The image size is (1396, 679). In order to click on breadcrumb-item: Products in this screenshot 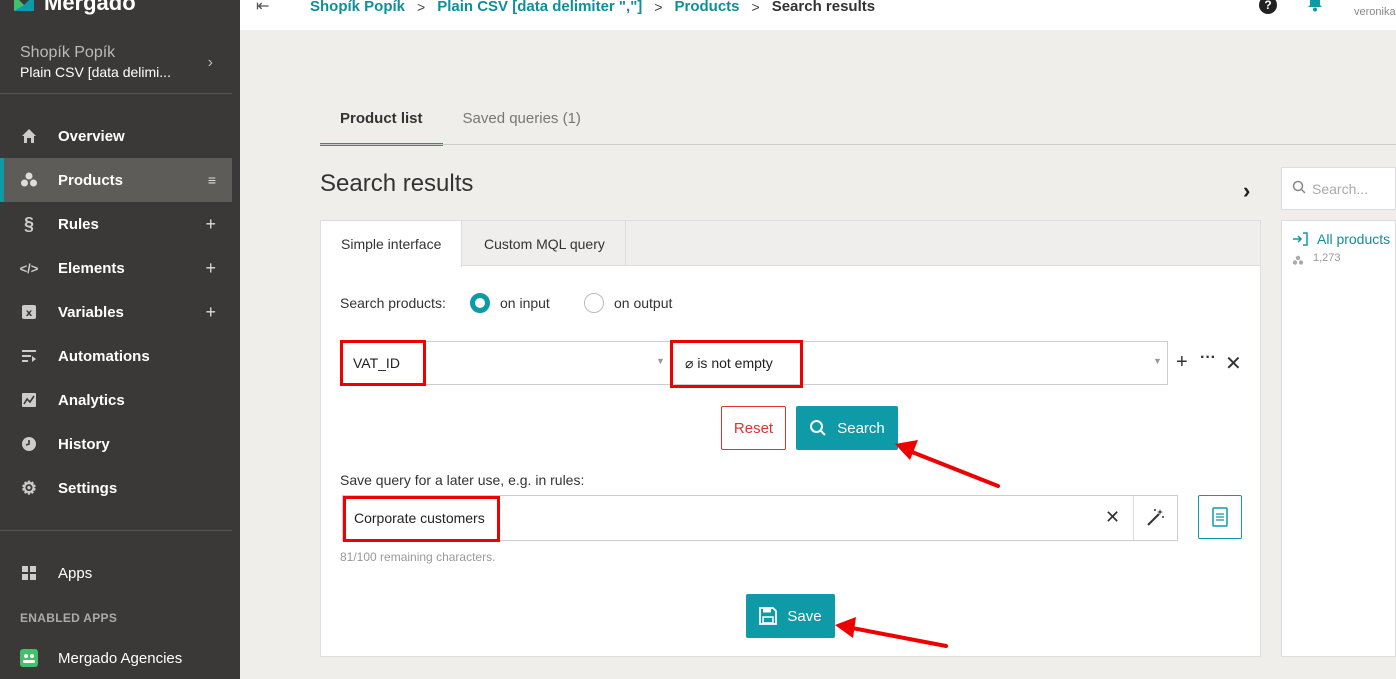, I will do `click(707, 7)`.